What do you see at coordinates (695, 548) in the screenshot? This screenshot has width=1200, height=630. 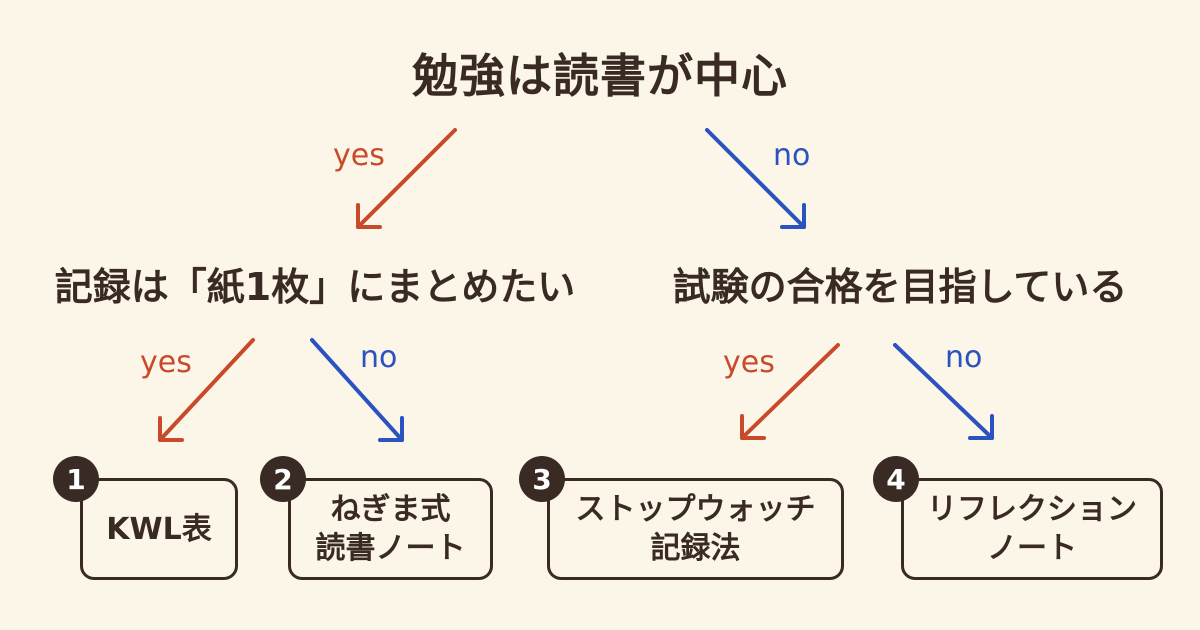 I see `result-3-line-2: 記録法` at bounding box center [695, 548].